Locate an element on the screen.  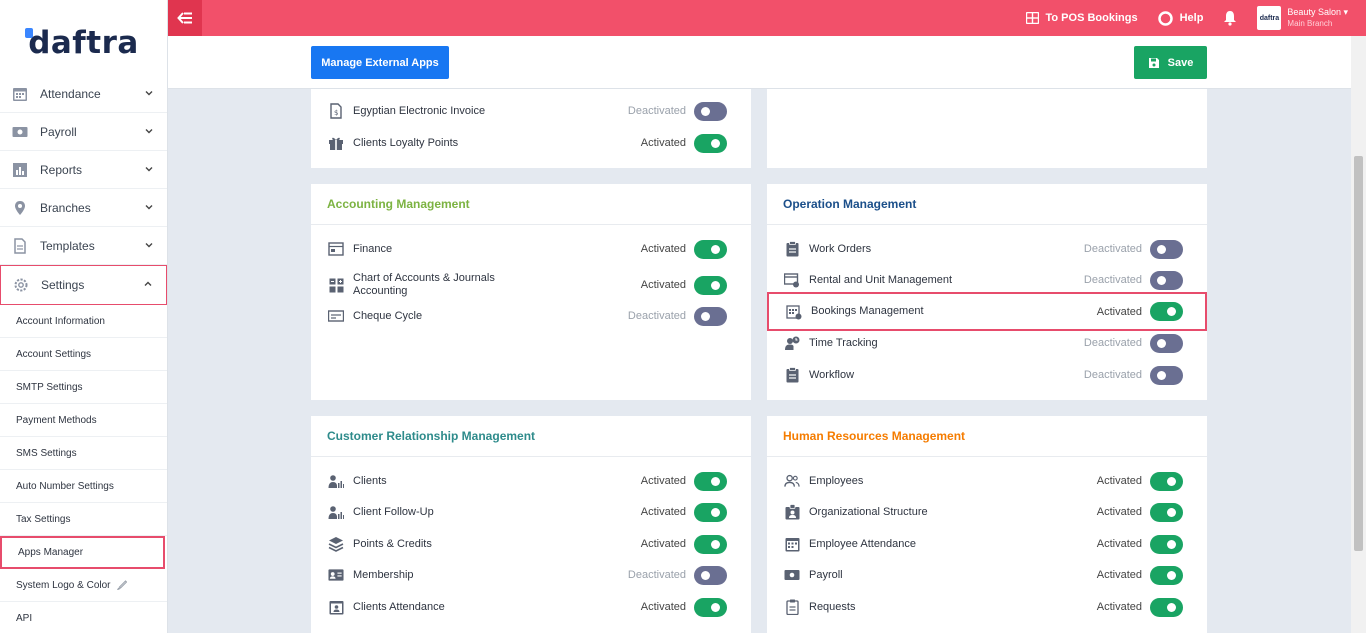
page-scrollbar is located at coordinates (1358, 334).